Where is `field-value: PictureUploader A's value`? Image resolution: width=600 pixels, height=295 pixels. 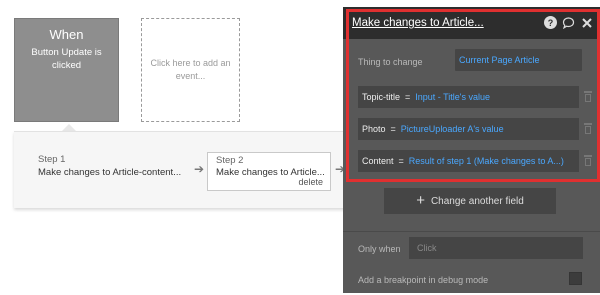
field-value: PictureUploader A's value is located at coordinates (452, 129).